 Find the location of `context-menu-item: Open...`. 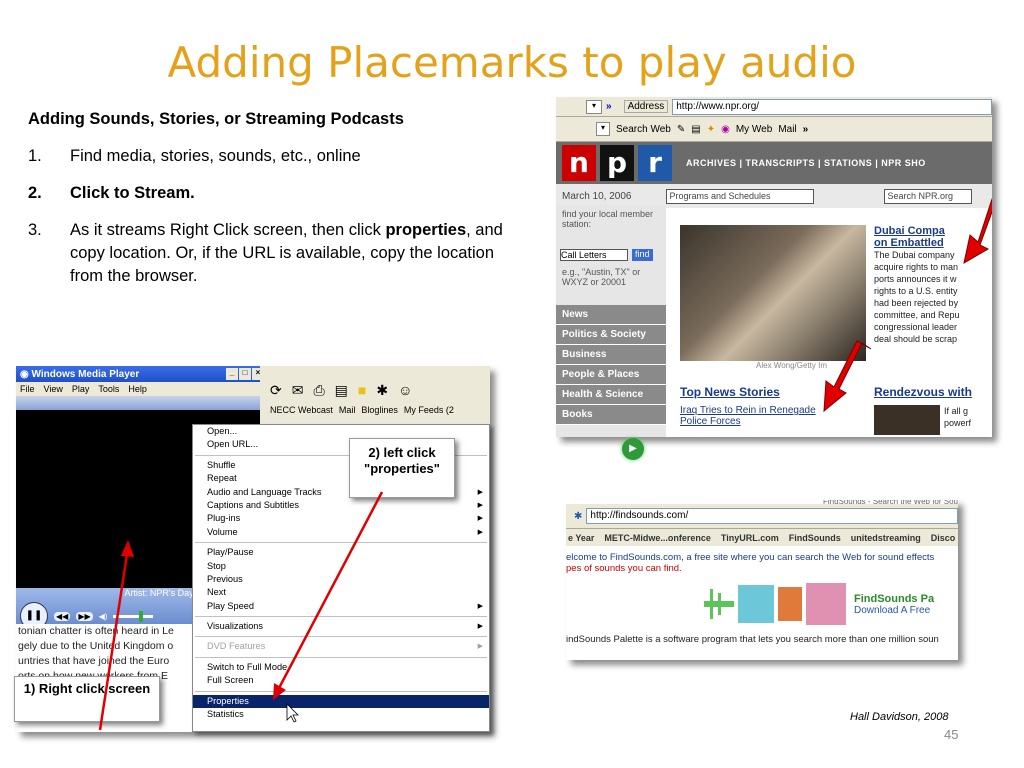

context-menu-item: Open... is located at coordinates (341, 431).